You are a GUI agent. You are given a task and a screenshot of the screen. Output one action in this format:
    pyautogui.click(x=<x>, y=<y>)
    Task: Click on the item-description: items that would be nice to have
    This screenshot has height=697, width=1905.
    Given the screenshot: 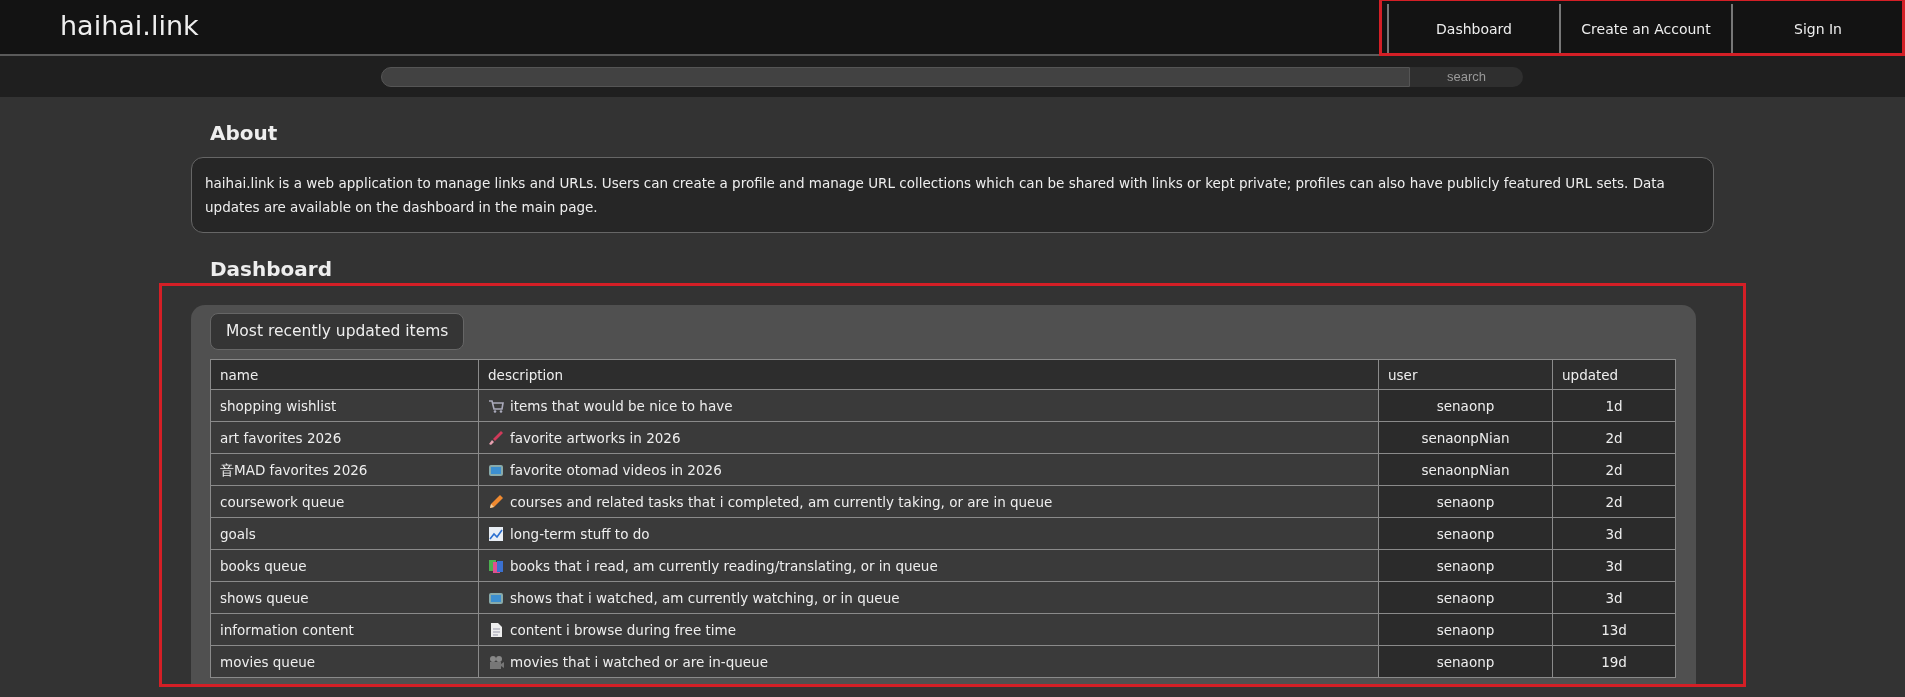 What is the action you would take?
    pyautogui.click(x=621, y=405)
    